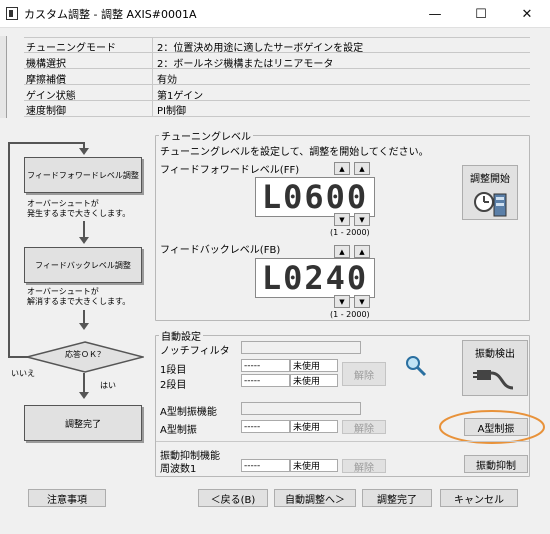 This screenshot has height=534, width=550. Describe the element at coordinates (173, 385) in the screenshot. I see `stage2-label: 2段目` at that location.